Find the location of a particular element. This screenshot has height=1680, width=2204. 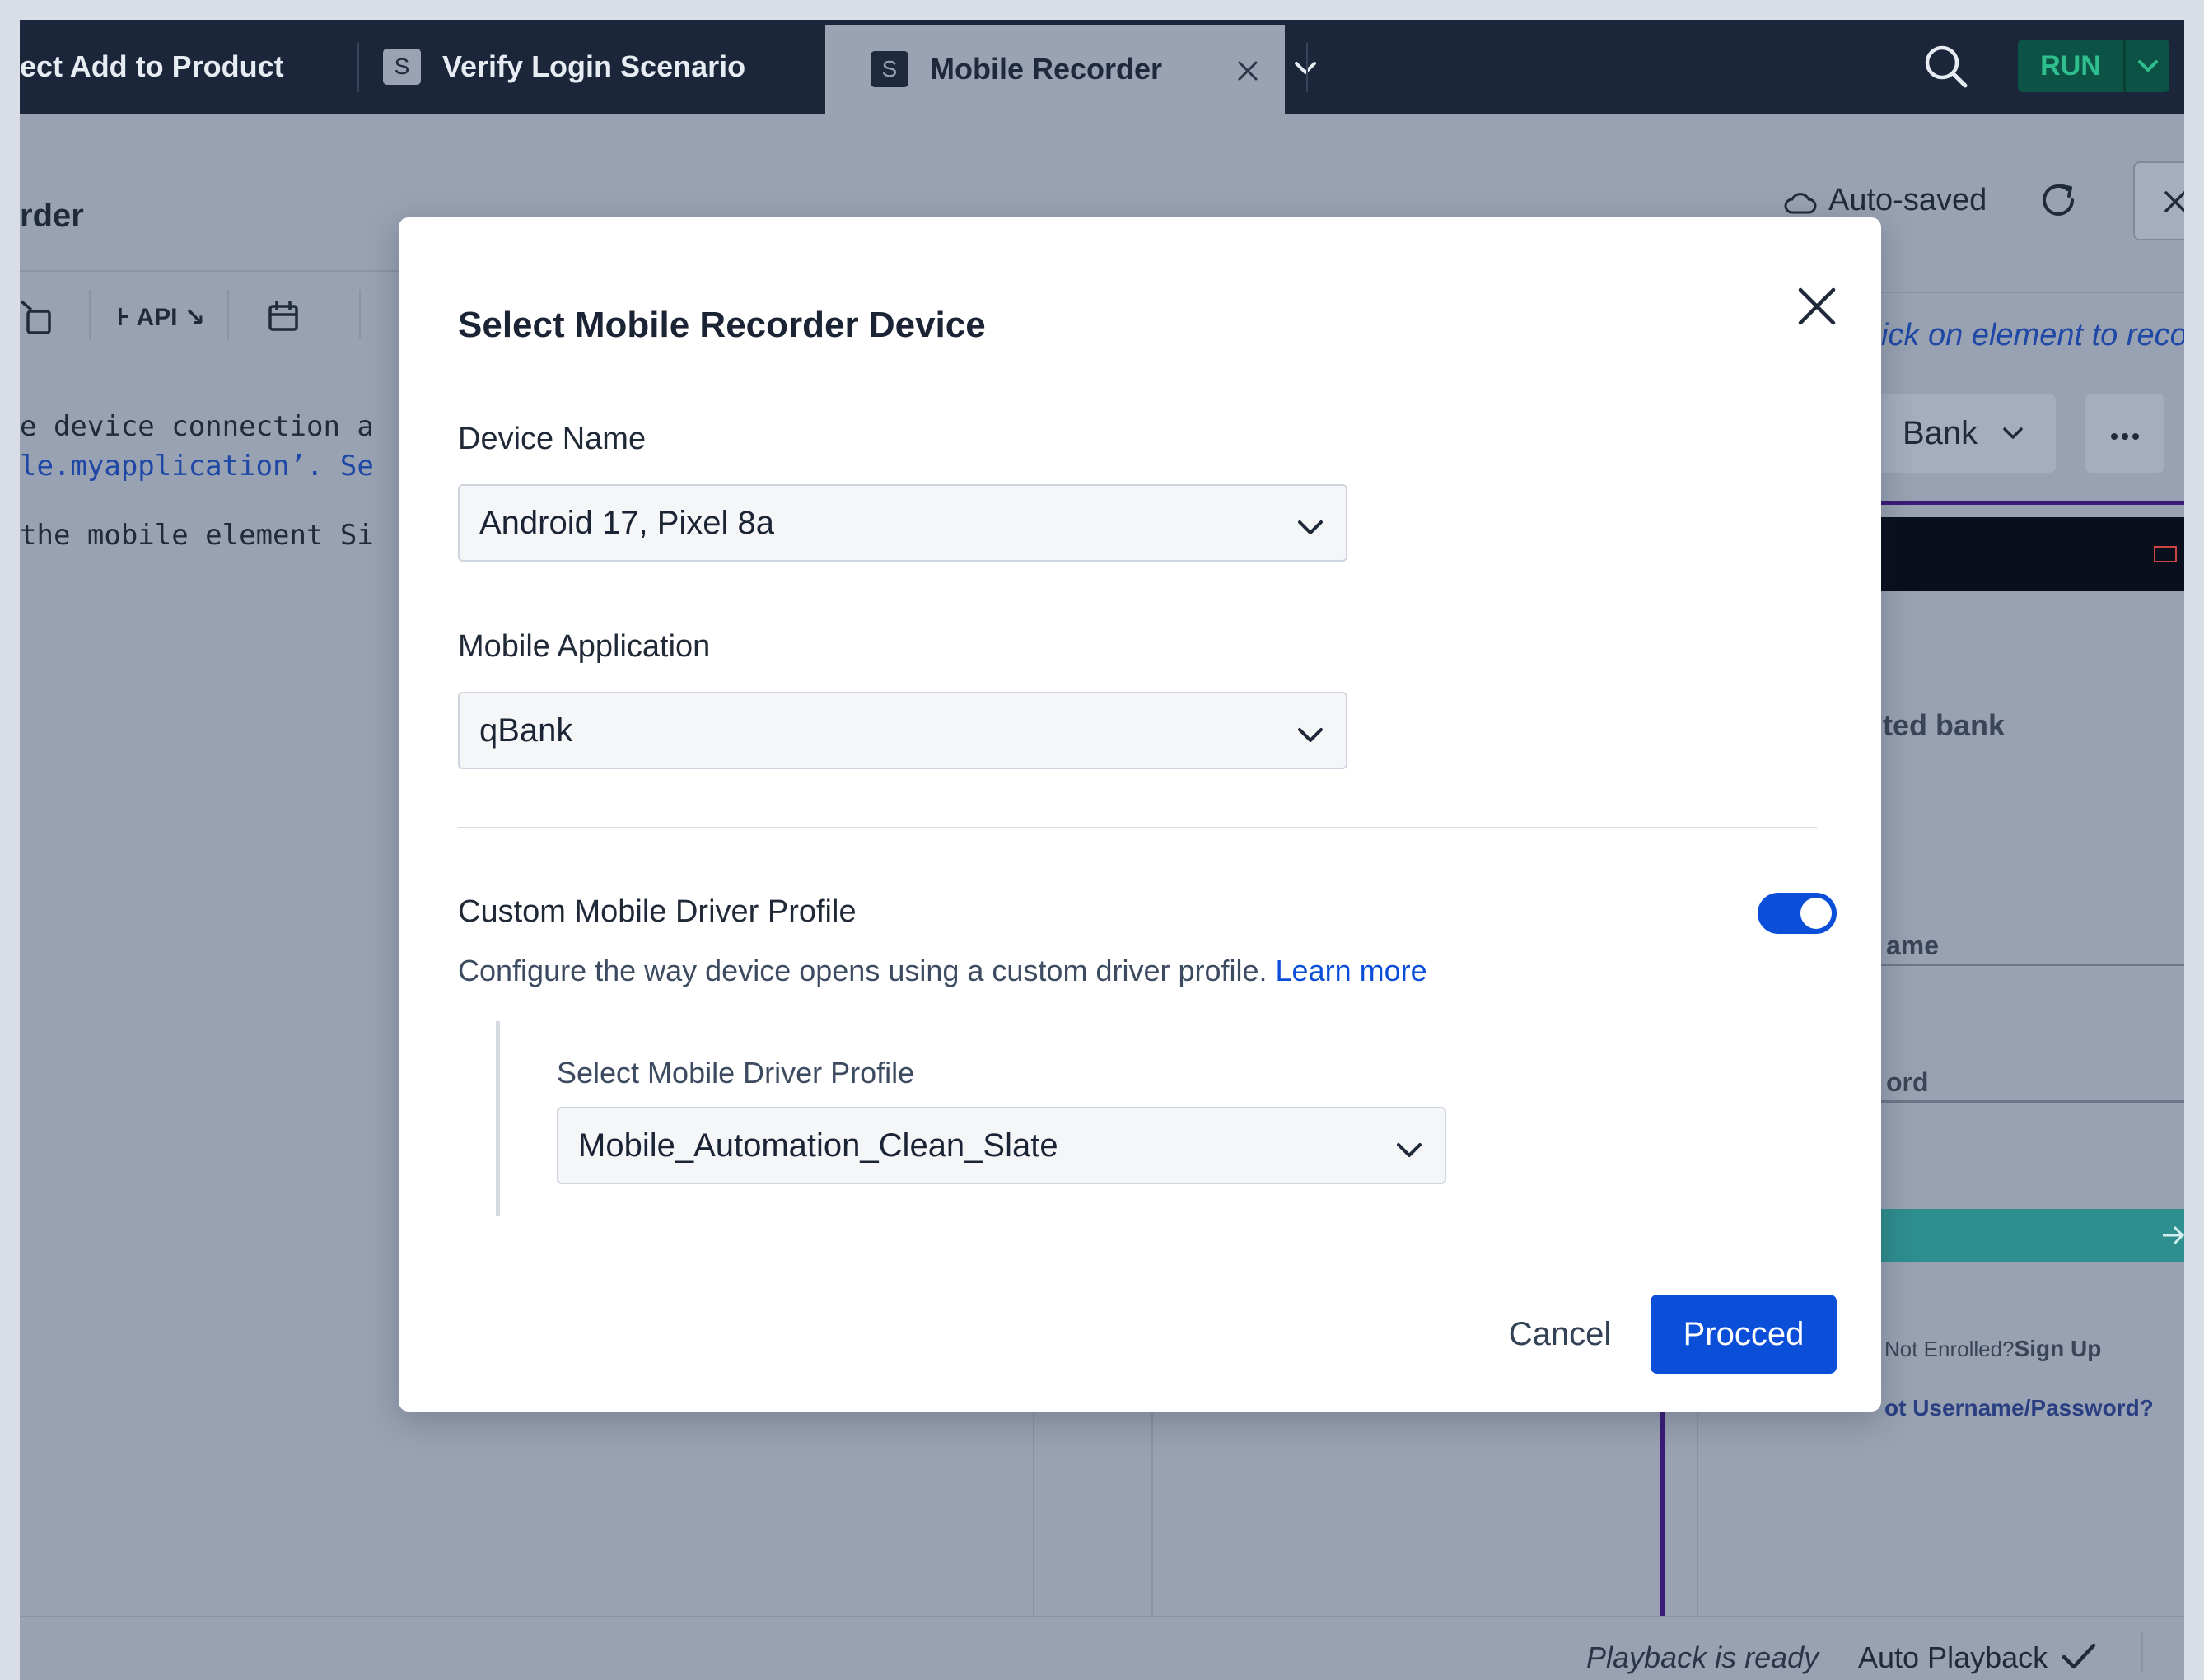

calendar-icon is located at coordinates (283, 318).